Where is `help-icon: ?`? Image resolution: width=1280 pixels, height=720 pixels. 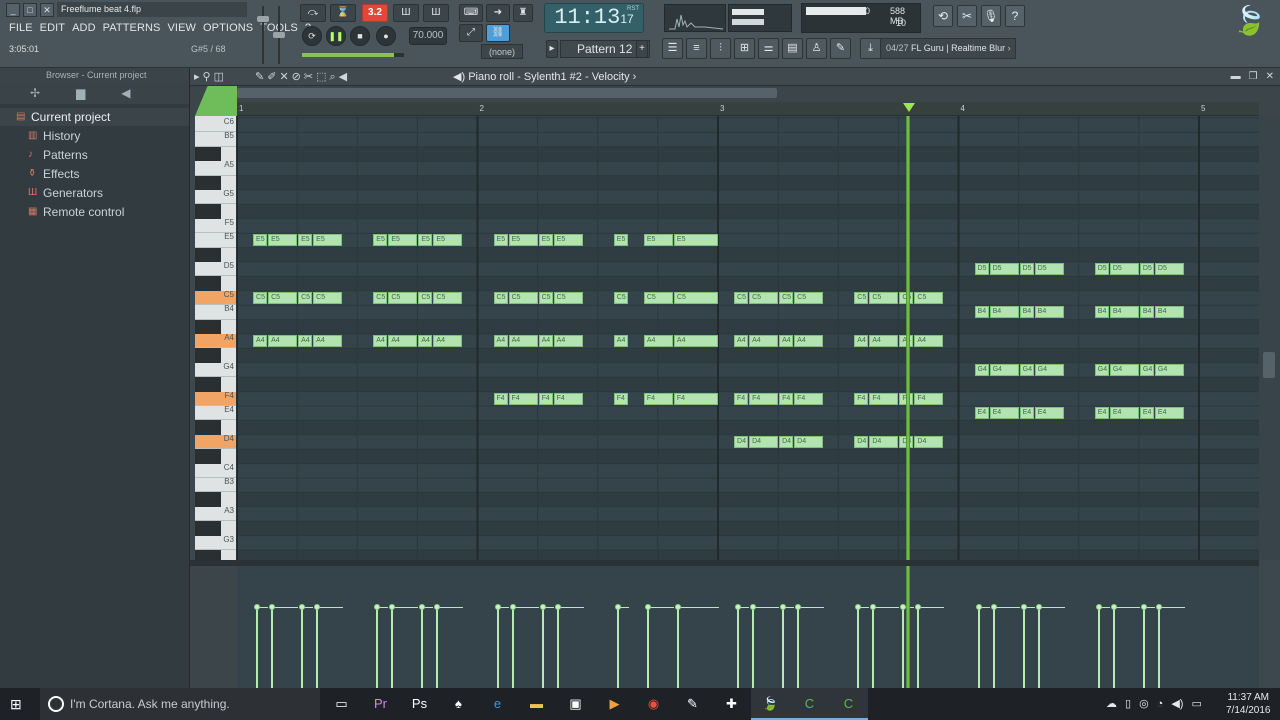 help-icon: ? is located at coordinates (1015, 16).